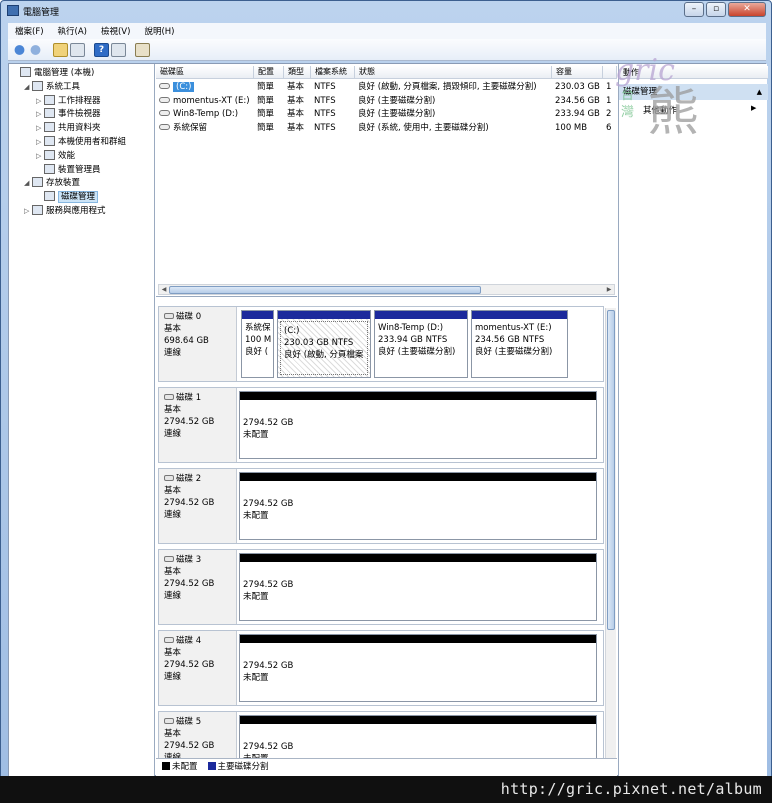 The height and width of the screenshot is (803, 772). I want to click on partition-block: (C:) 230.03 GB NTFS 良好 (啟動, 分頁檔案, so click(324, 344).